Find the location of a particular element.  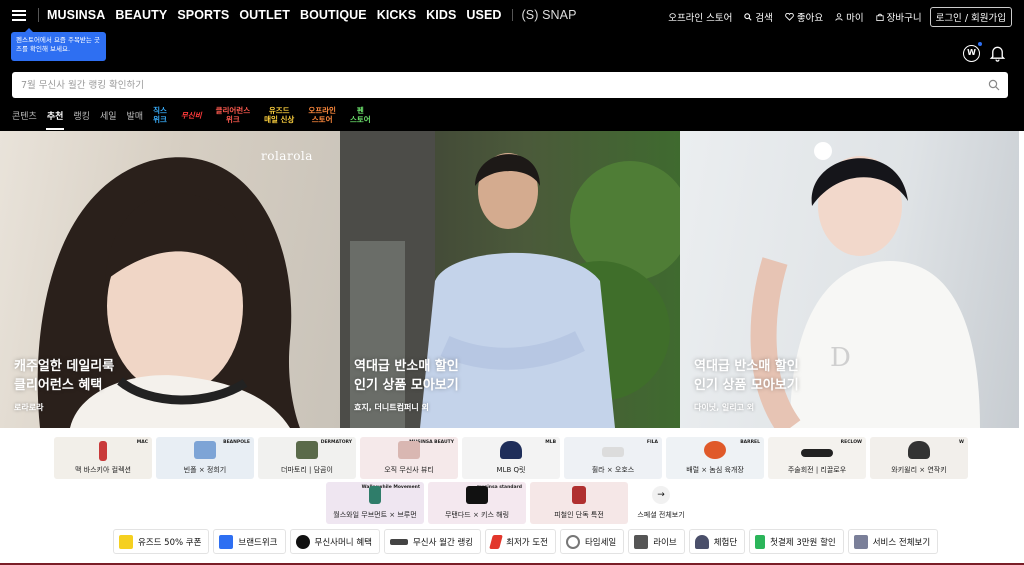

collab-card: BEANPOLE 빈폴 × 정희기 is located at coordinates (205, 458).